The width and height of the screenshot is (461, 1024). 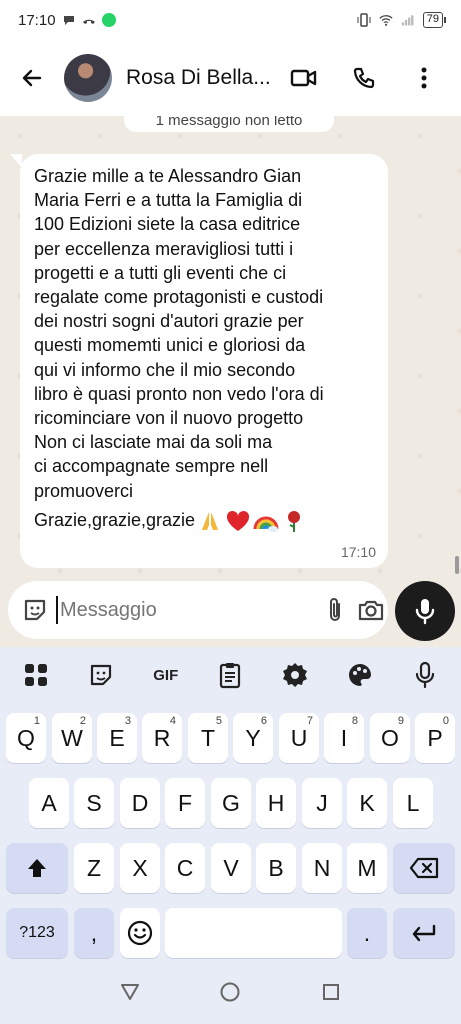 What do you see at coordinates (190, 610) in the screenshot?
I see `message-input` at bounding box center [190, 610].